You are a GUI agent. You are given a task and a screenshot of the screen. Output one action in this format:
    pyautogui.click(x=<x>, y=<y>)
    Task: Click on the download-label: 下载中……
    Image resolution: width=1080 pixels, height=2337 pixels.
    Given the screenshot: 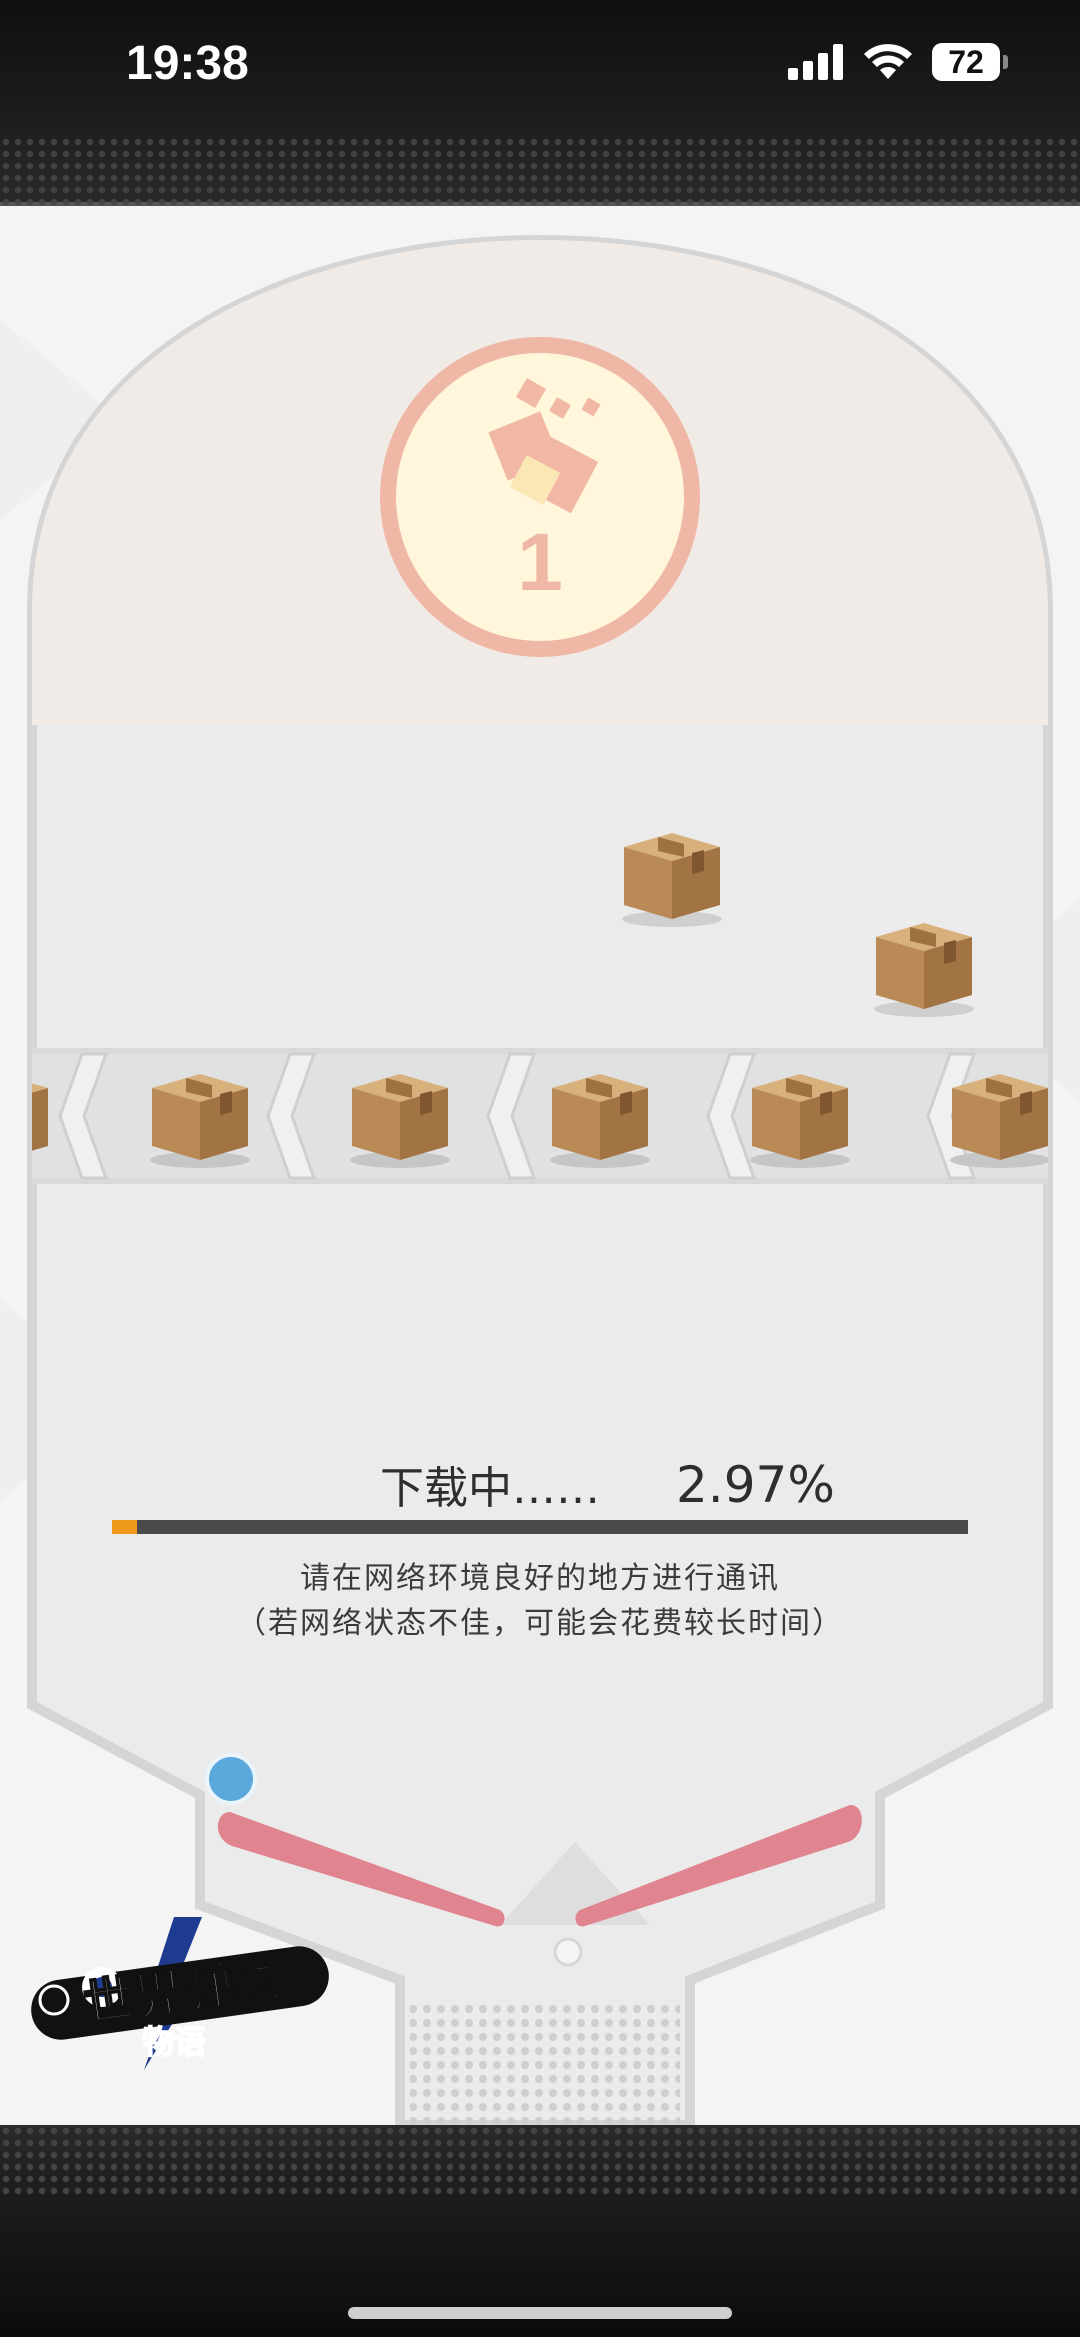 What is the action you would take?
    pyautogui.click(x=490, y=1488)
    